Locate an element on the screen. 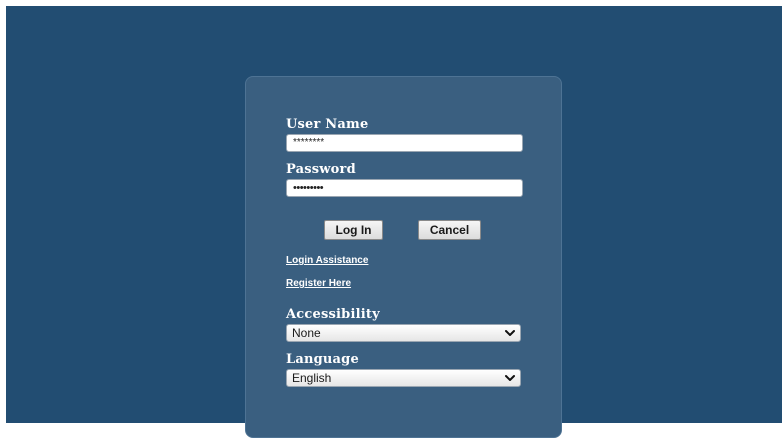 Image resolution: width=782 pixels, height=438 pixels. cancel-button: Cancel is located at coordinates (449, 230).